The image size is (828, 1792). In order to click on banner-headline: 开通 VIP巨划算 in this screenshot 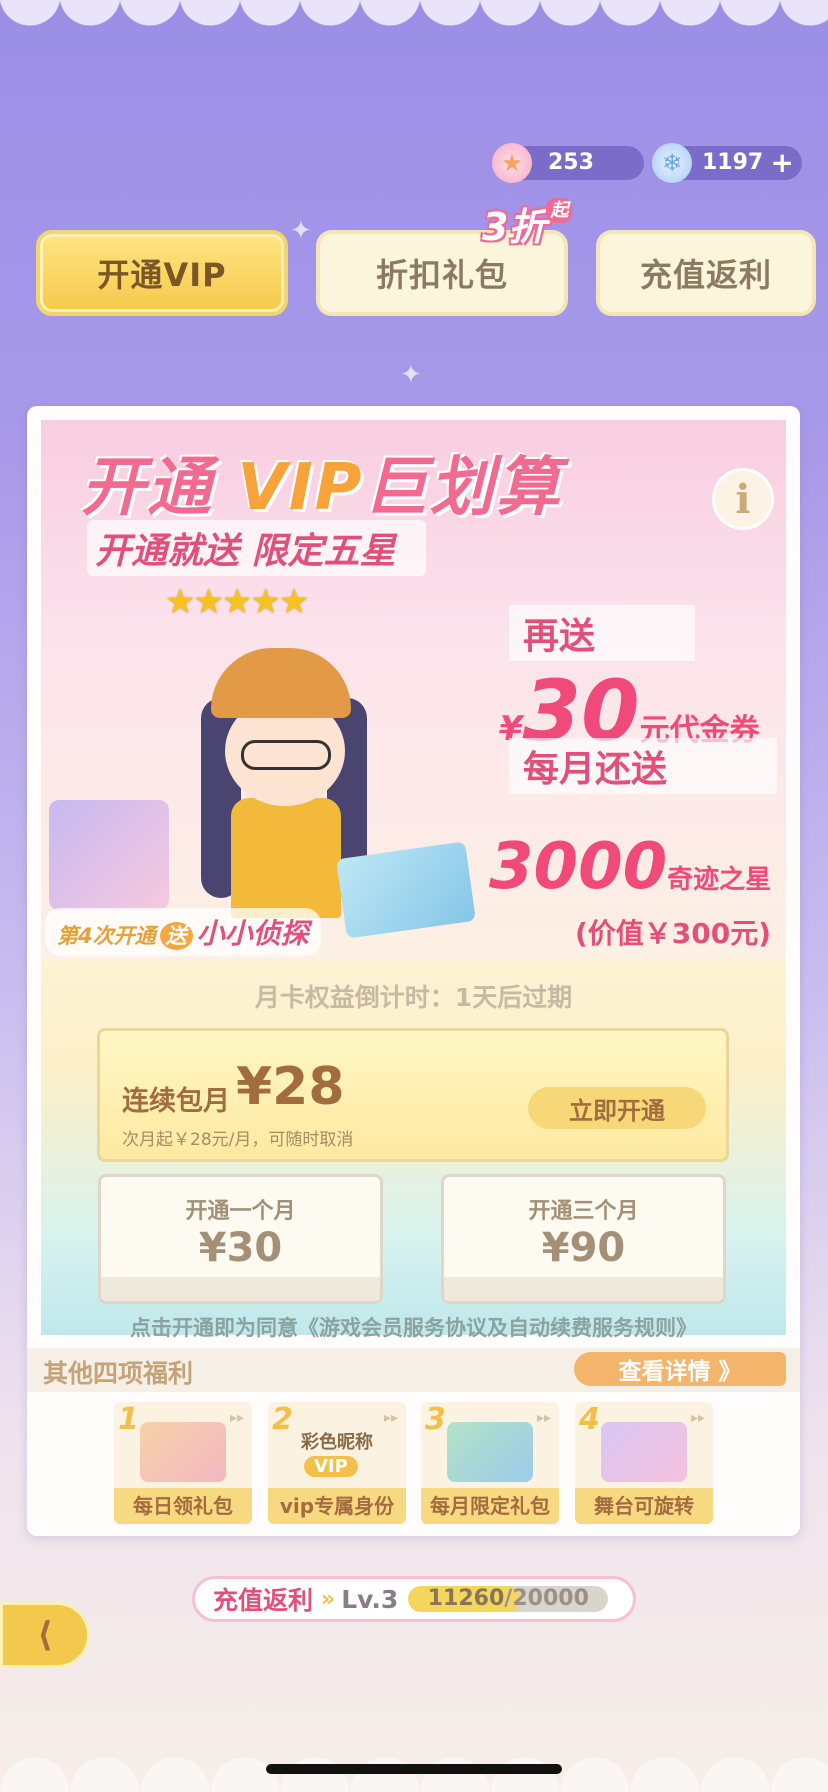, I will do `click(321, 482)`.